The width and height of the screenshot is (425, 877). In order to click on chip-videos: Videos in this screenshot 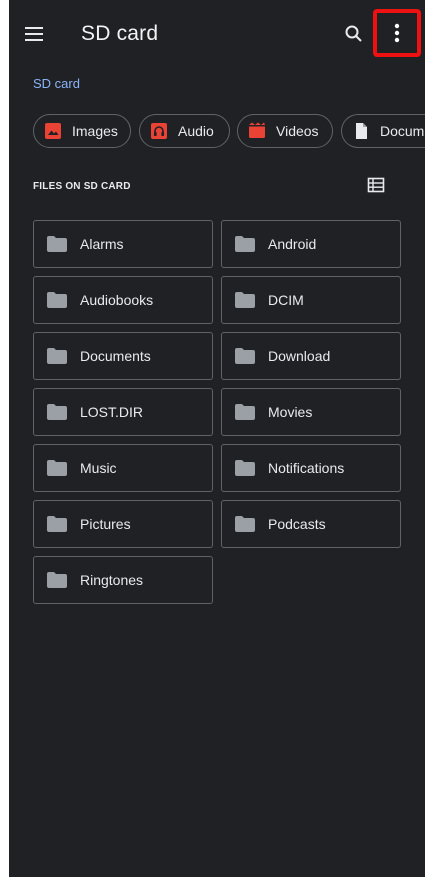, I will do `click(285, 131)`.